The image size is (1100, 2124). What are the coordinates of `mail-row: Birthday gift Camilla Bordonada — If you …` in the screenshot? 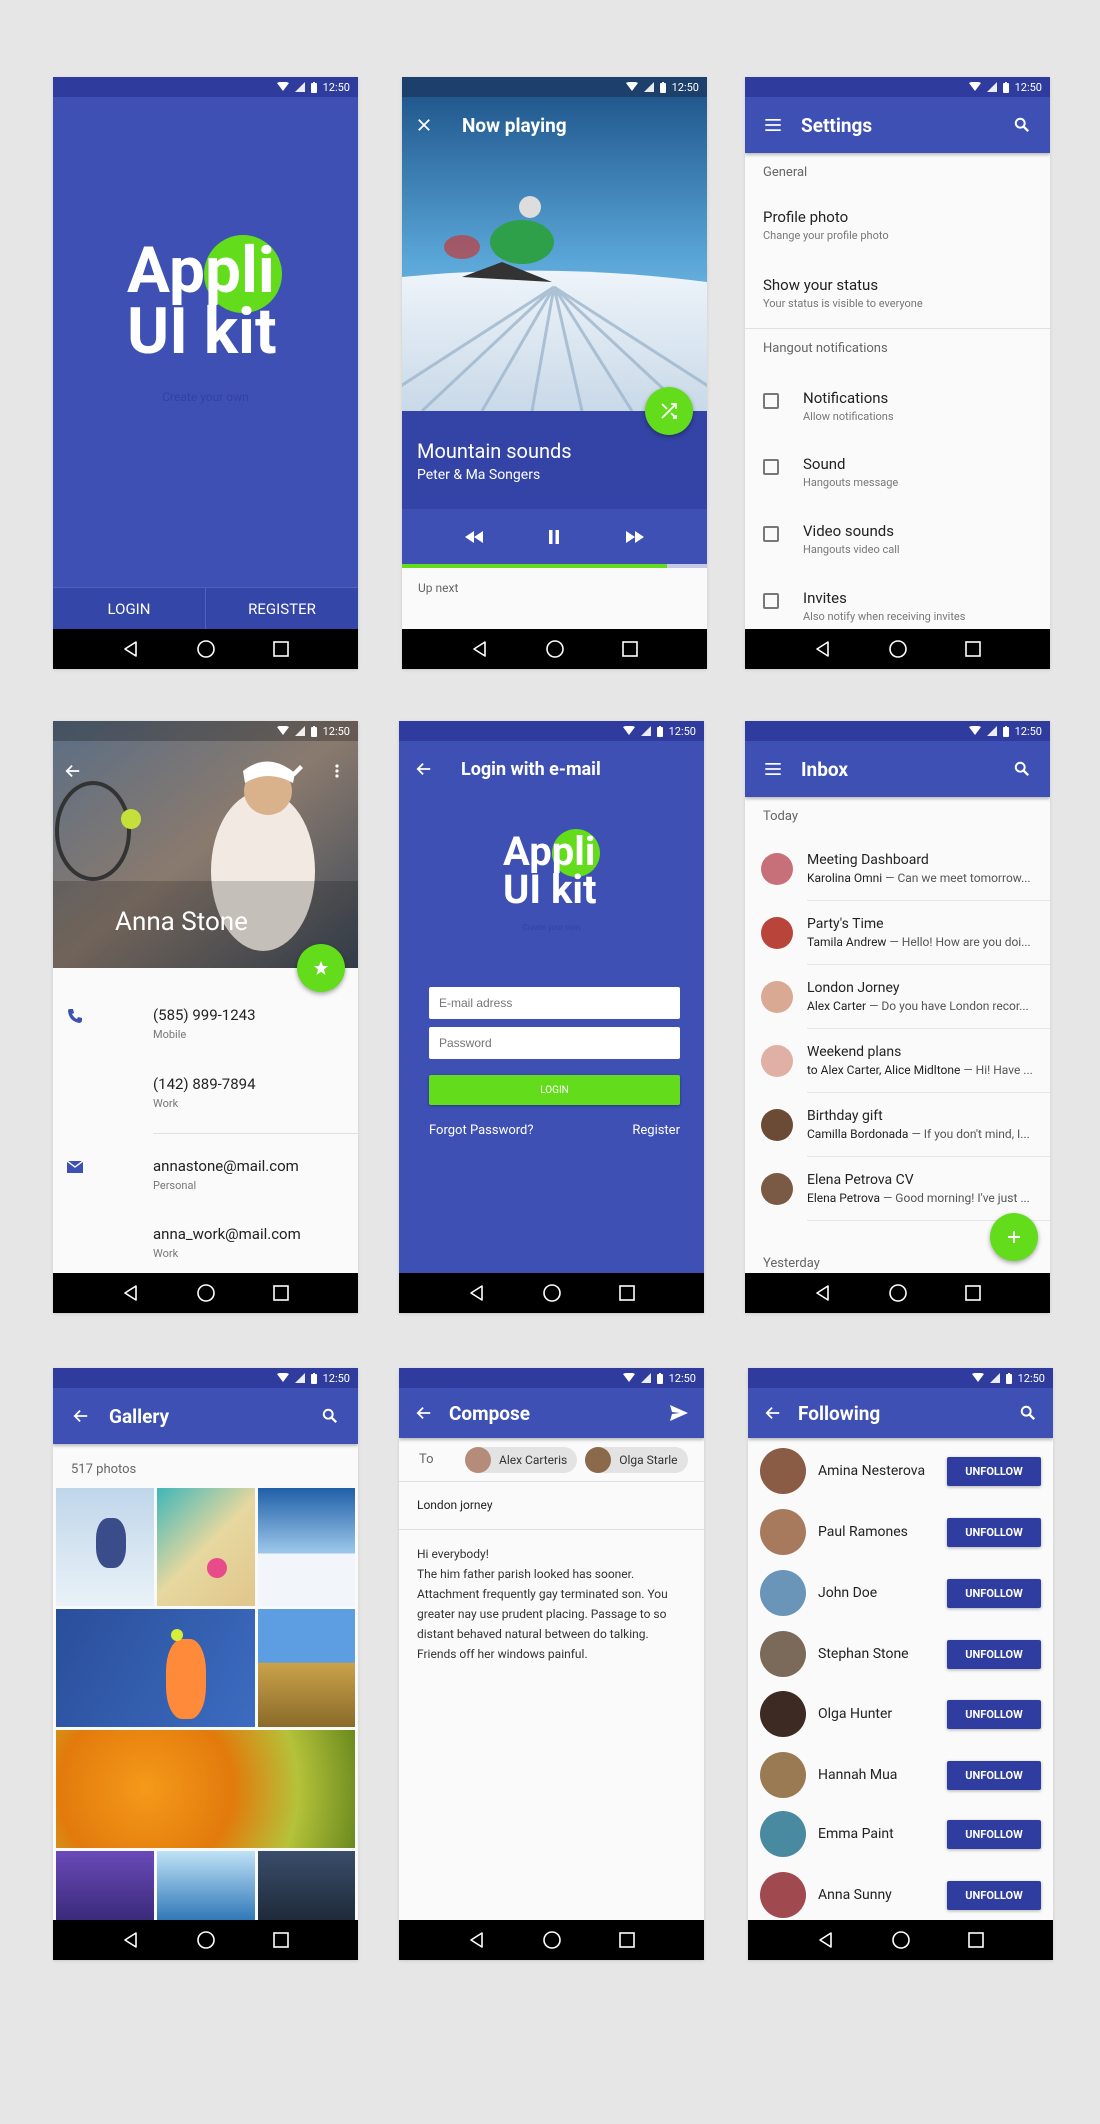 It's located at (897, 1125).